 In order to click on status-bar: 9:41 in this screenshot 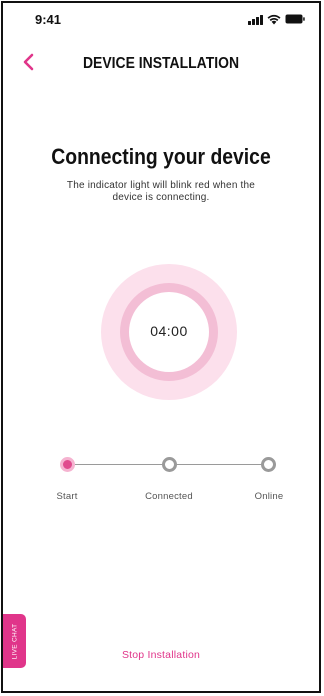, I will do `click(161, 20)`.